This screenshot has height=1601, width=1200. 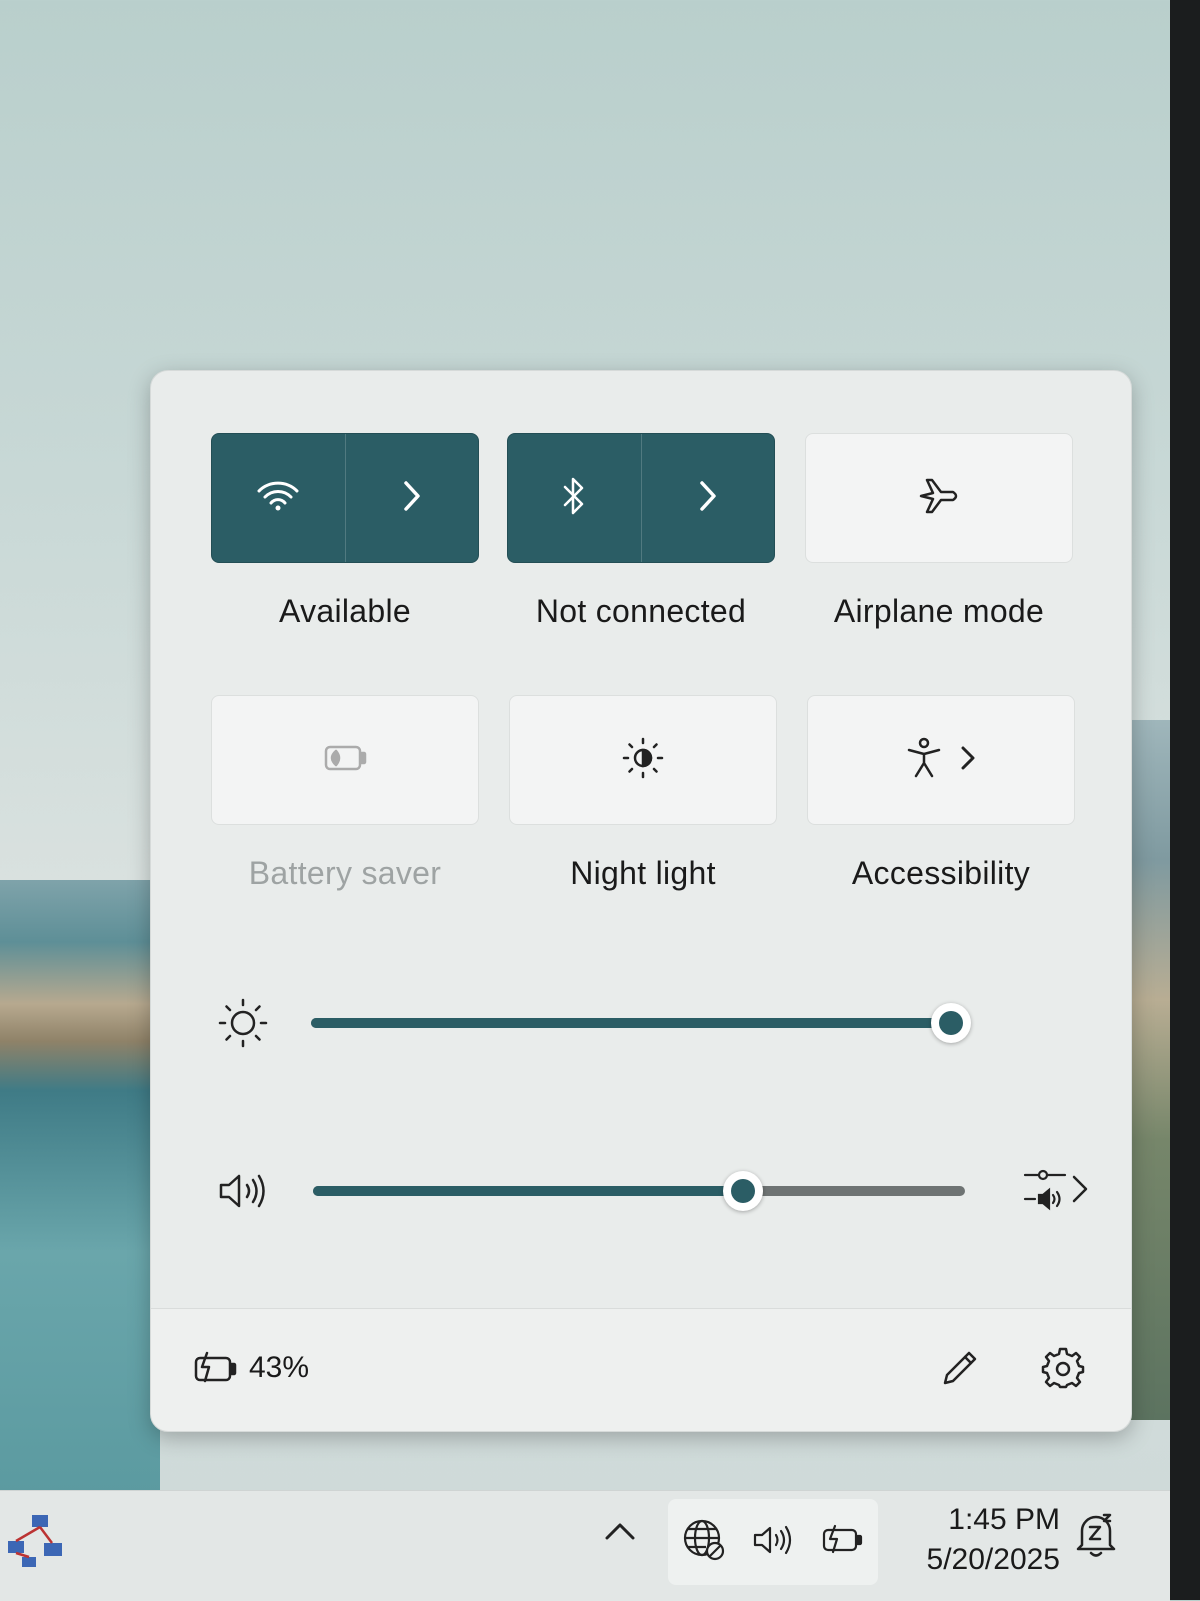 I want to click on accessibility-icon, so click(x=924, y=760).